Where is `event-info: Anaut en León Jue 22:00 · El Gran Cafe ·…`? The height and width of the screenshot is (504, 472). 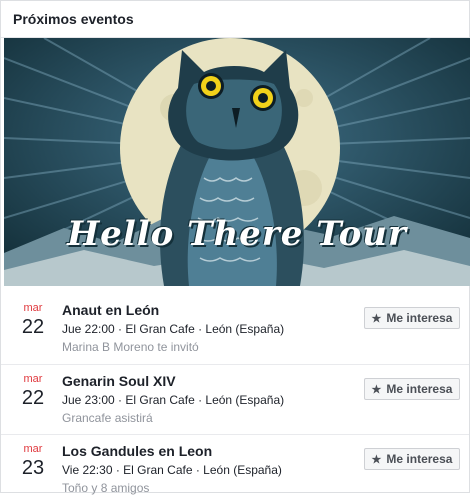
event-info: Anaut en León Jue 22:00 · El Gran Cafe ·… is located at coordinates (173, 328).